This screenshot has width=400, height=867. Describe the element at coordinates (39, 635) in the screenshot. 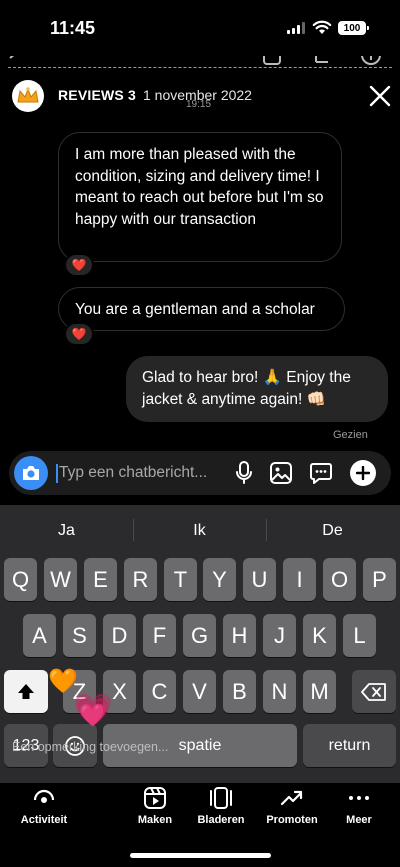

I see `key-a: A` at that location.